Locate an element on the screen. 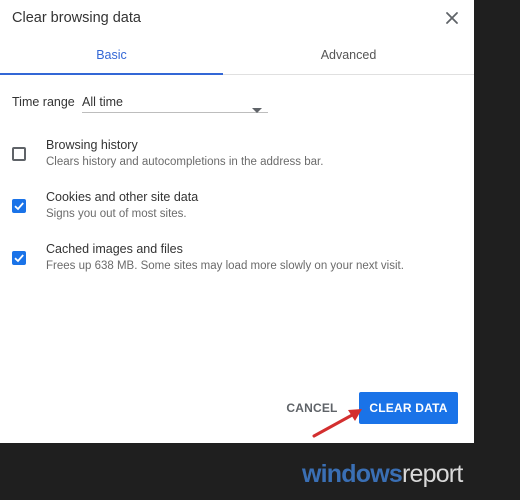 The image size is (520, 500). option-description: Signs you out of most sites. is located at coordinates (116, 214).